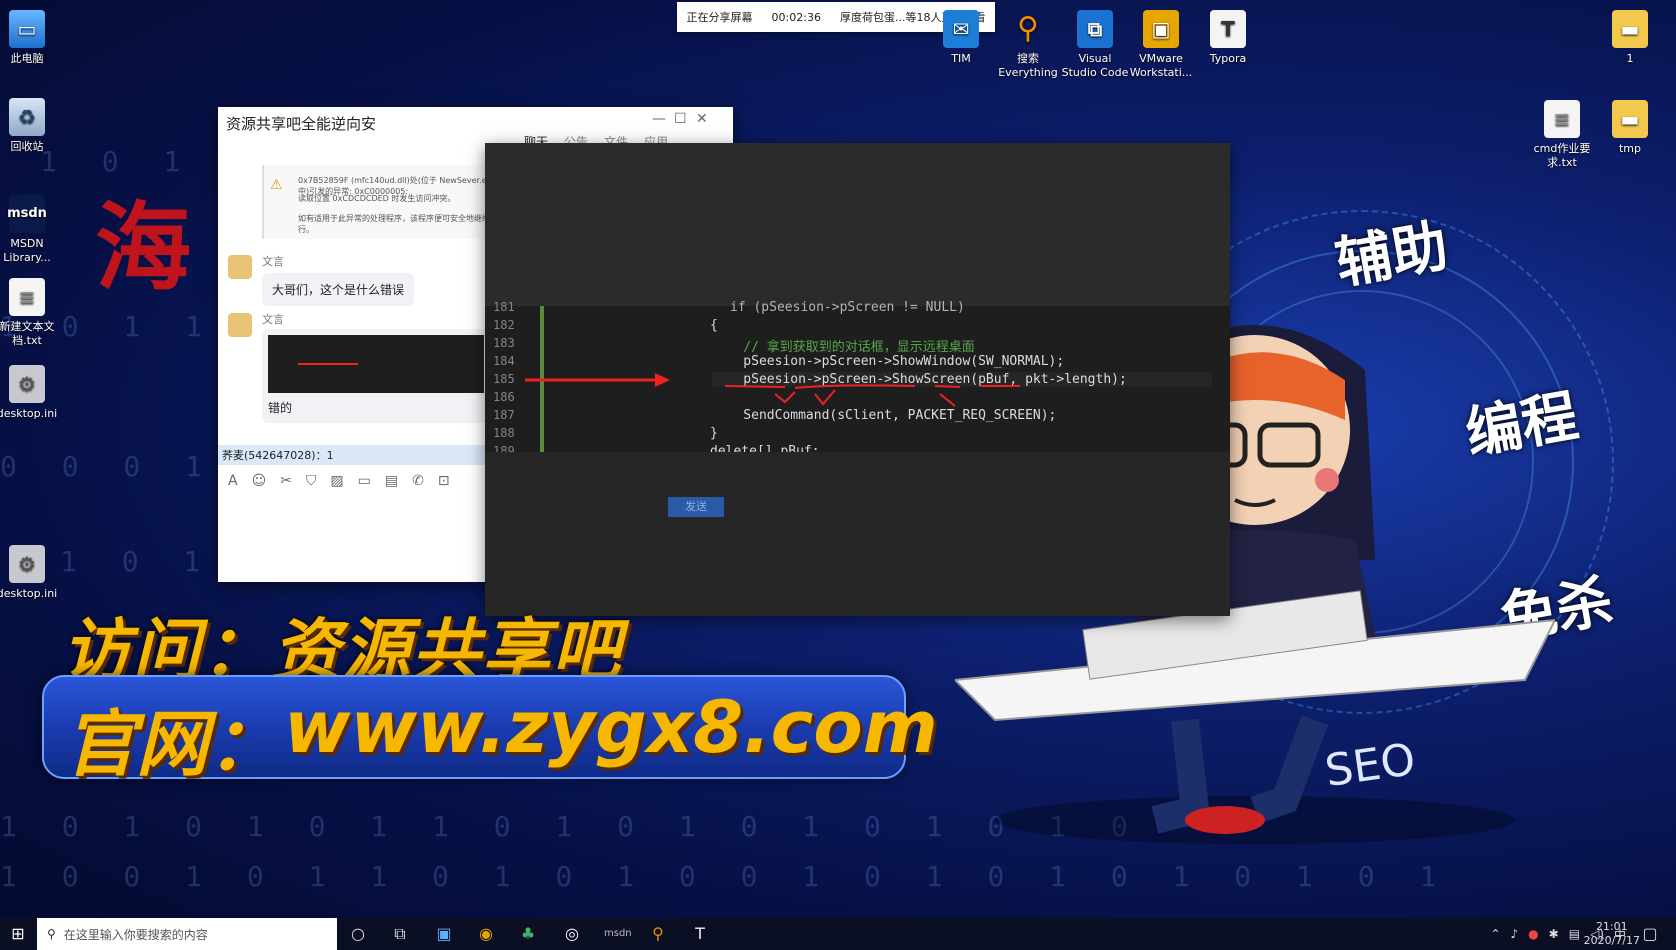  What do you see at coordinates (376, 364) in the screenshot?
I see `code-thumbnail` at bounding box center [376, 364].